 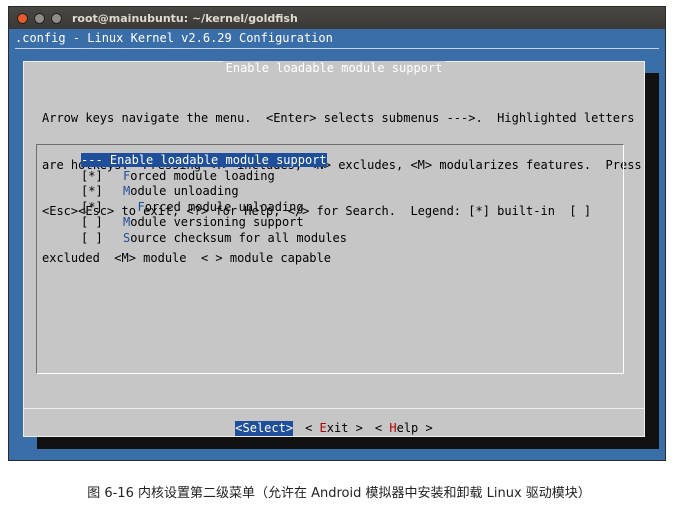 I want to click on menu-item: [*] Forced module unloading, so click(x=192, y=208).